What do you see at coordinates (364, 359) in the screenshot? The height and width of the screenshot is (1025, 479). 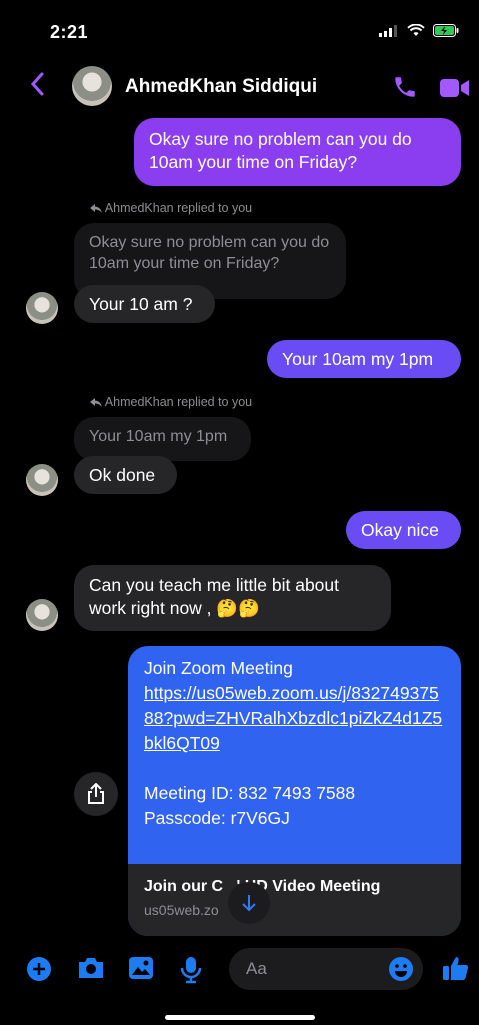 I see `outgoing-message: Your 10am my 1pm` at bounding box center [364, 359].